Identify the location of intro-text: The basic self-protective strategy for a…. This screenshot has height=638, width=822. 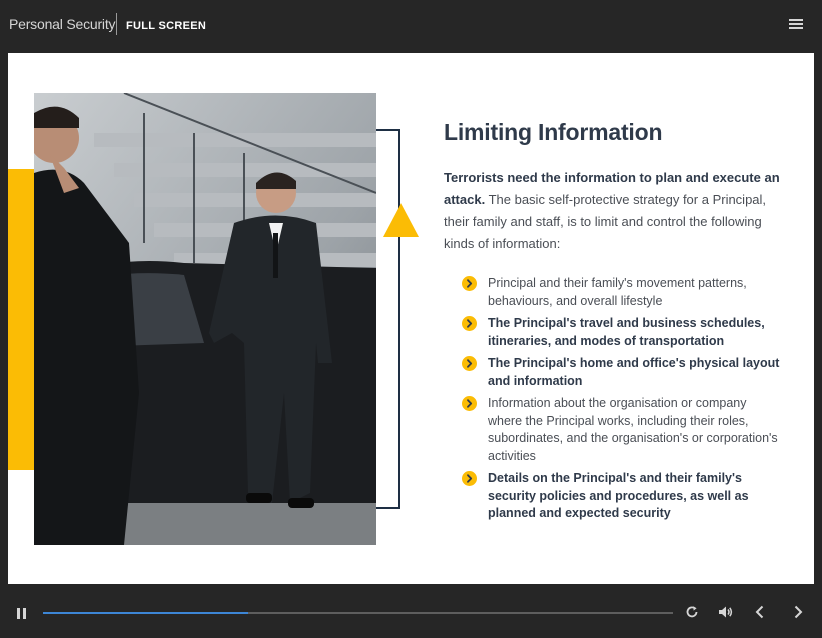
(605, 221).